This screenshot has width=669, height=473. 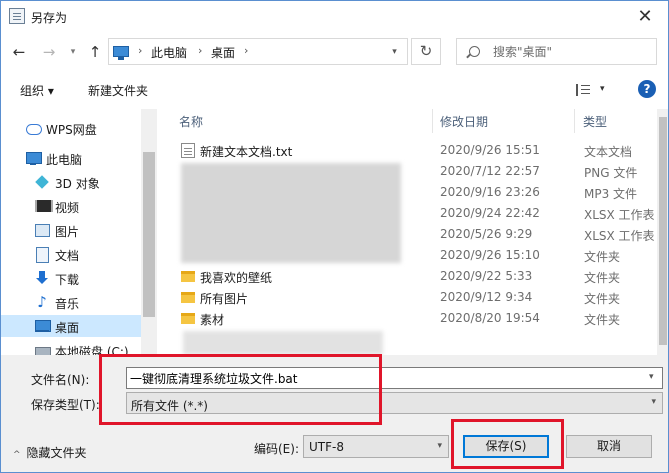 I want to click on new-folder-button: 新建文件夹, so click(x=118, y=90).